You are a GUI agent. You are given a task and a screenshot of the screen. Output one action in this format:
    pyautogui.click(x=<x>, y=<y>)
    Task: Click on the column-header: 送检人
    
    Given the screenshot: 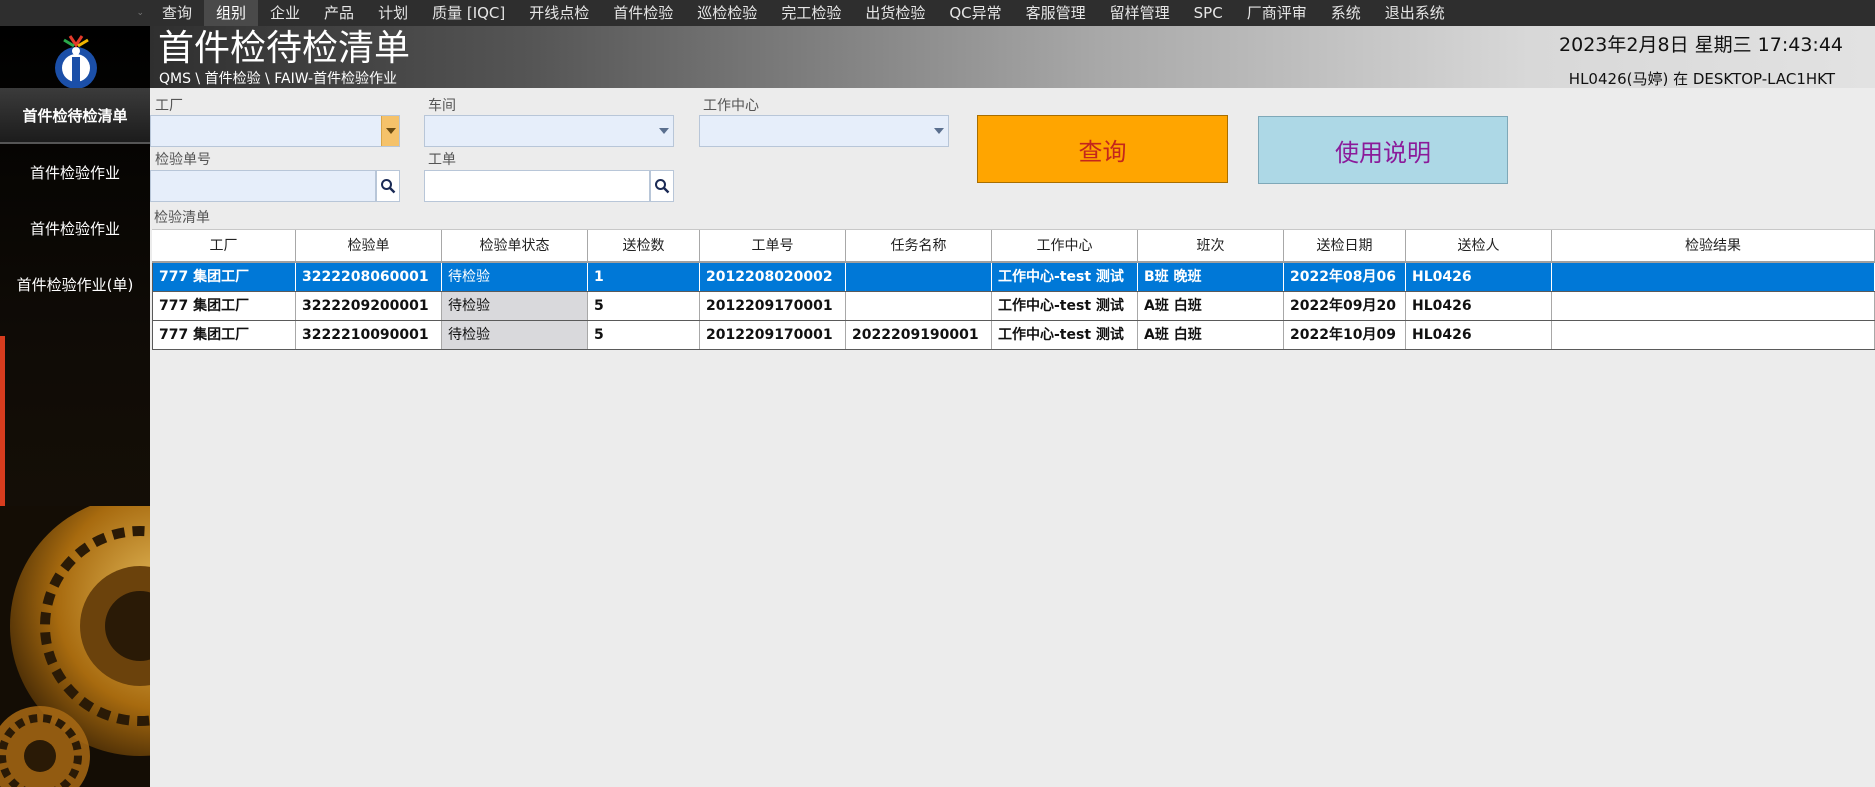 What is the action you would take?
    pyautogui.click(x=1479, y=245)
    